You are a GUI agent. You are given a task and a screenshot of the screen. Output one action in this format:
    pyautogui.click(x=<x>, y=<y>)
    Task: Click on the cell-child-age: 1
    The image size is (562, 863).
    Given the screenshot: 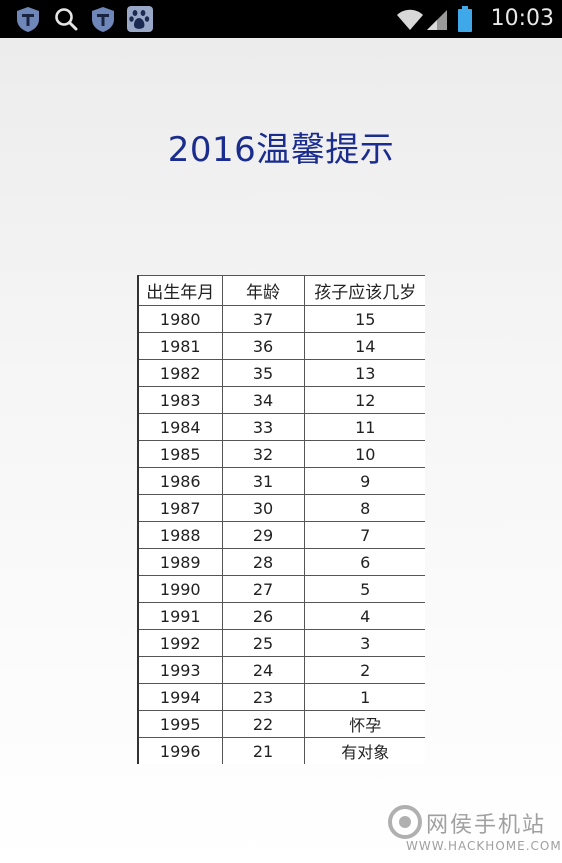 What is the action you would take?
    pyautogui.click(x=364, y=697)
    